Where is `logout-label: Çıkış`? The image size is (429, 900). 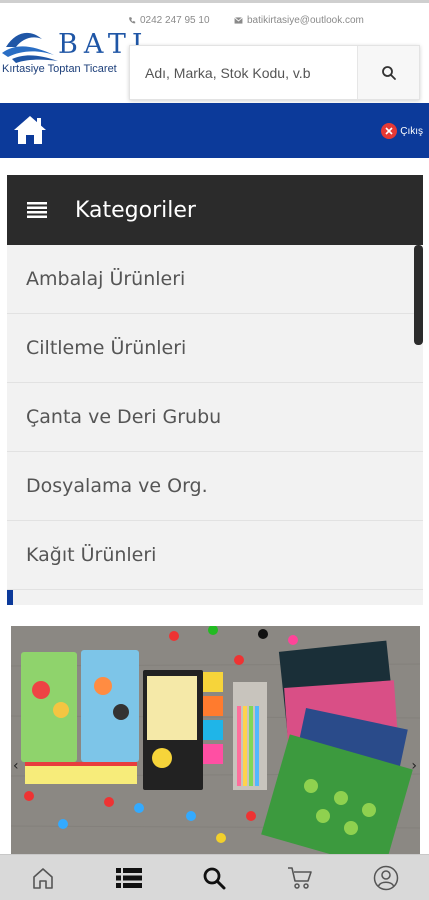 logout-label: Çıkış is located at coordinates (411, 131).